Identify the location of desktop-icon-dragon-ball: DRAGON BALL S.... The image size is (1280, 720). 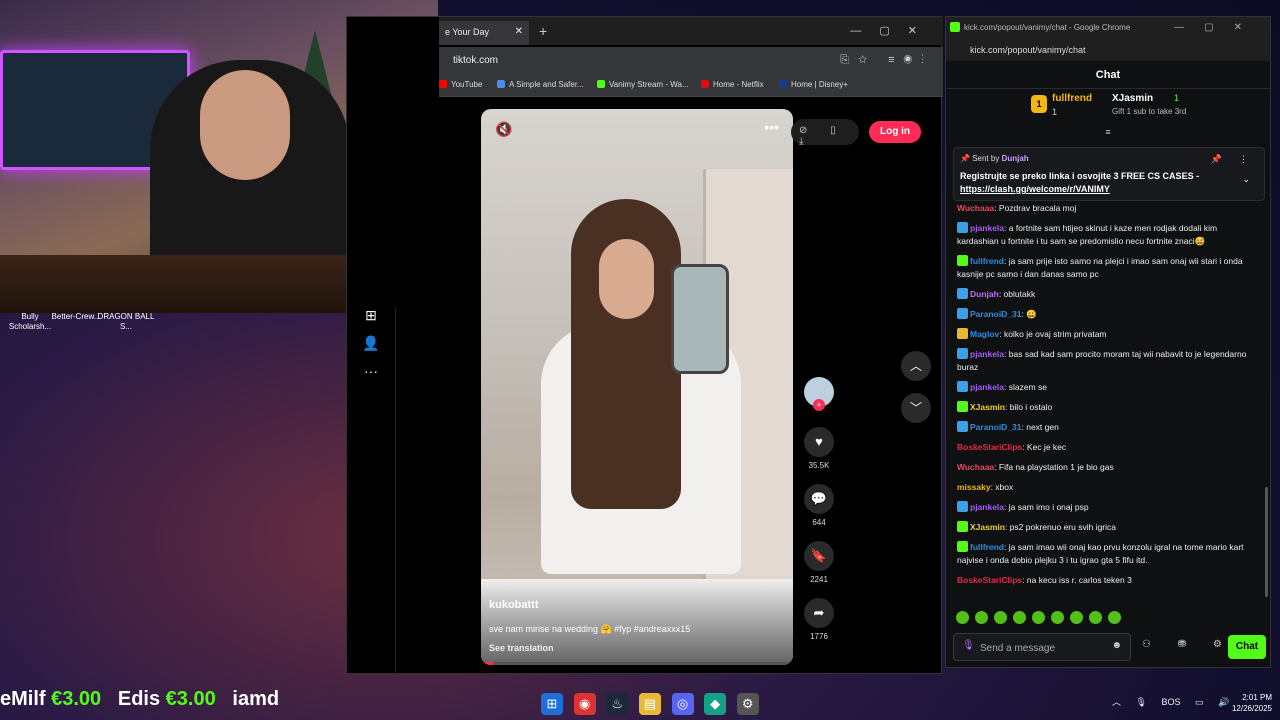
(126, 322).